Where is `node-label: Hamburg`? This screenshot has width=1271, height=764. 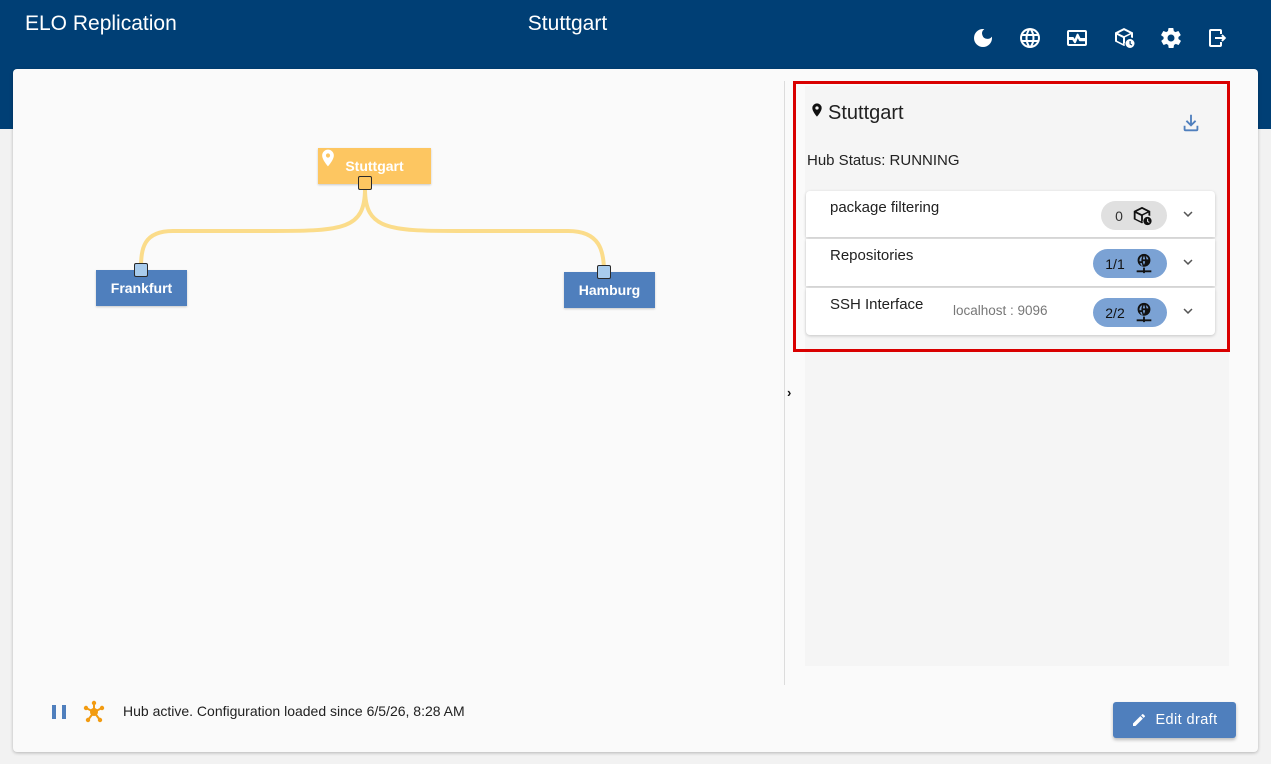 node-label: Hamburg is located at coordinates (609, 290).